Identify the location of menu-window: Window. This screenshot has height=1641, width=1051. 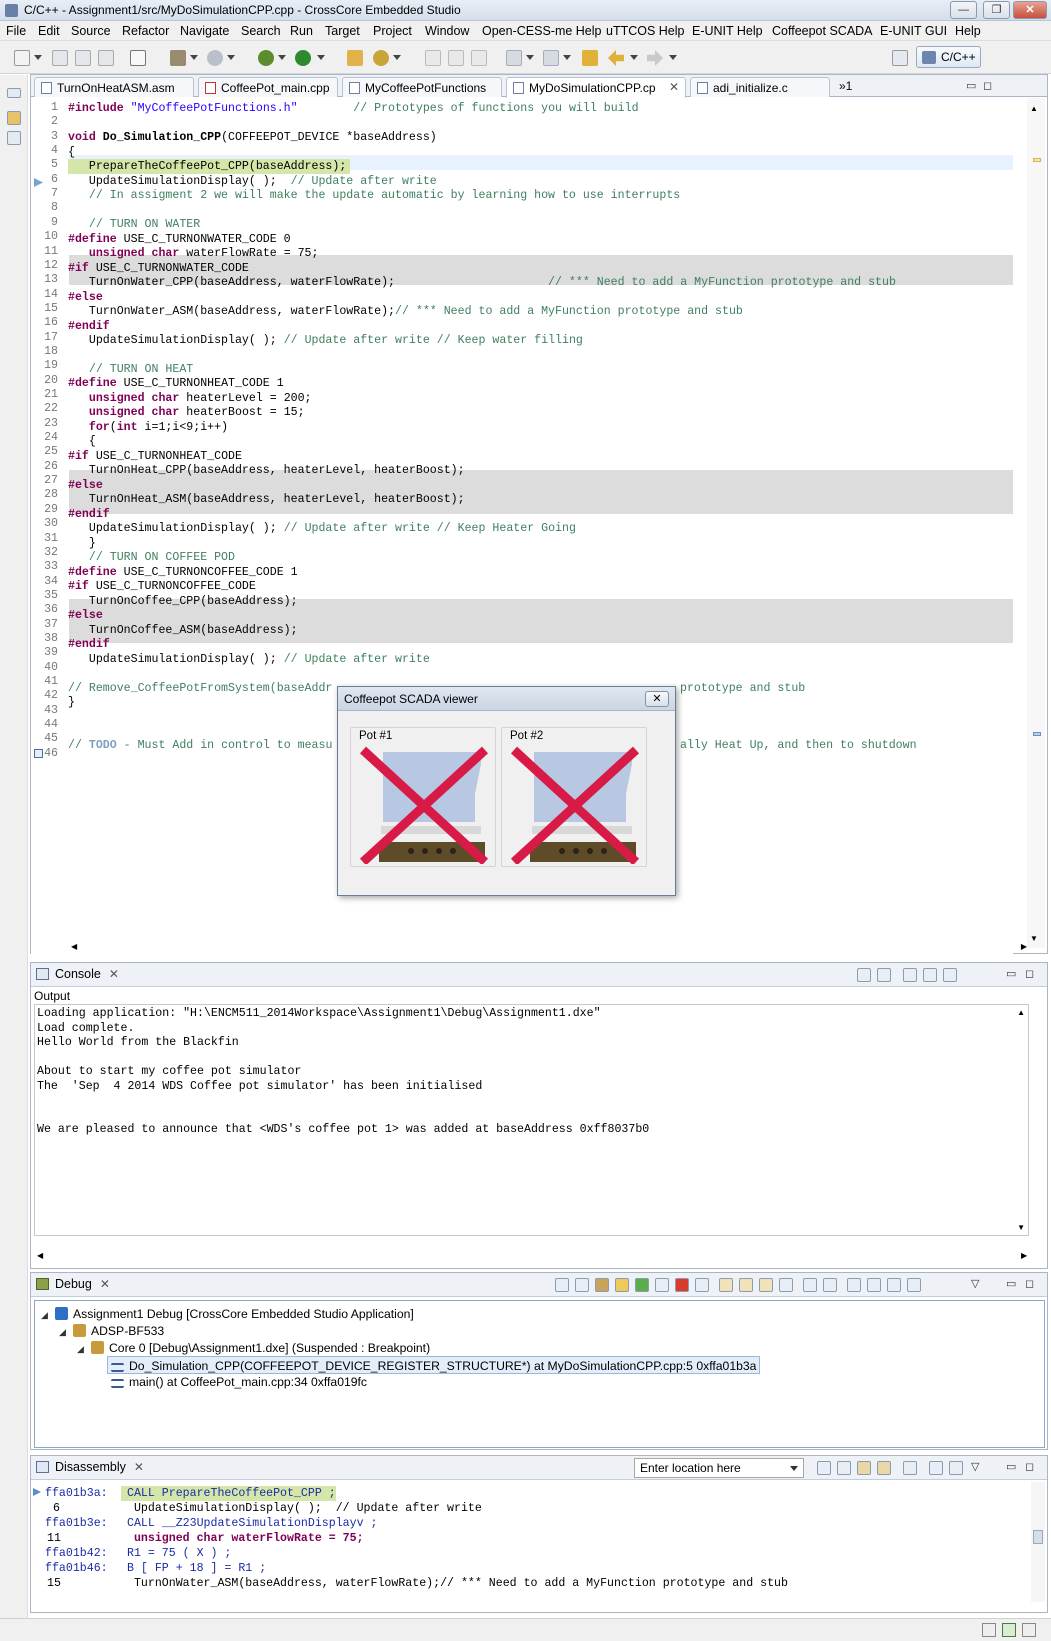
(447, 31).